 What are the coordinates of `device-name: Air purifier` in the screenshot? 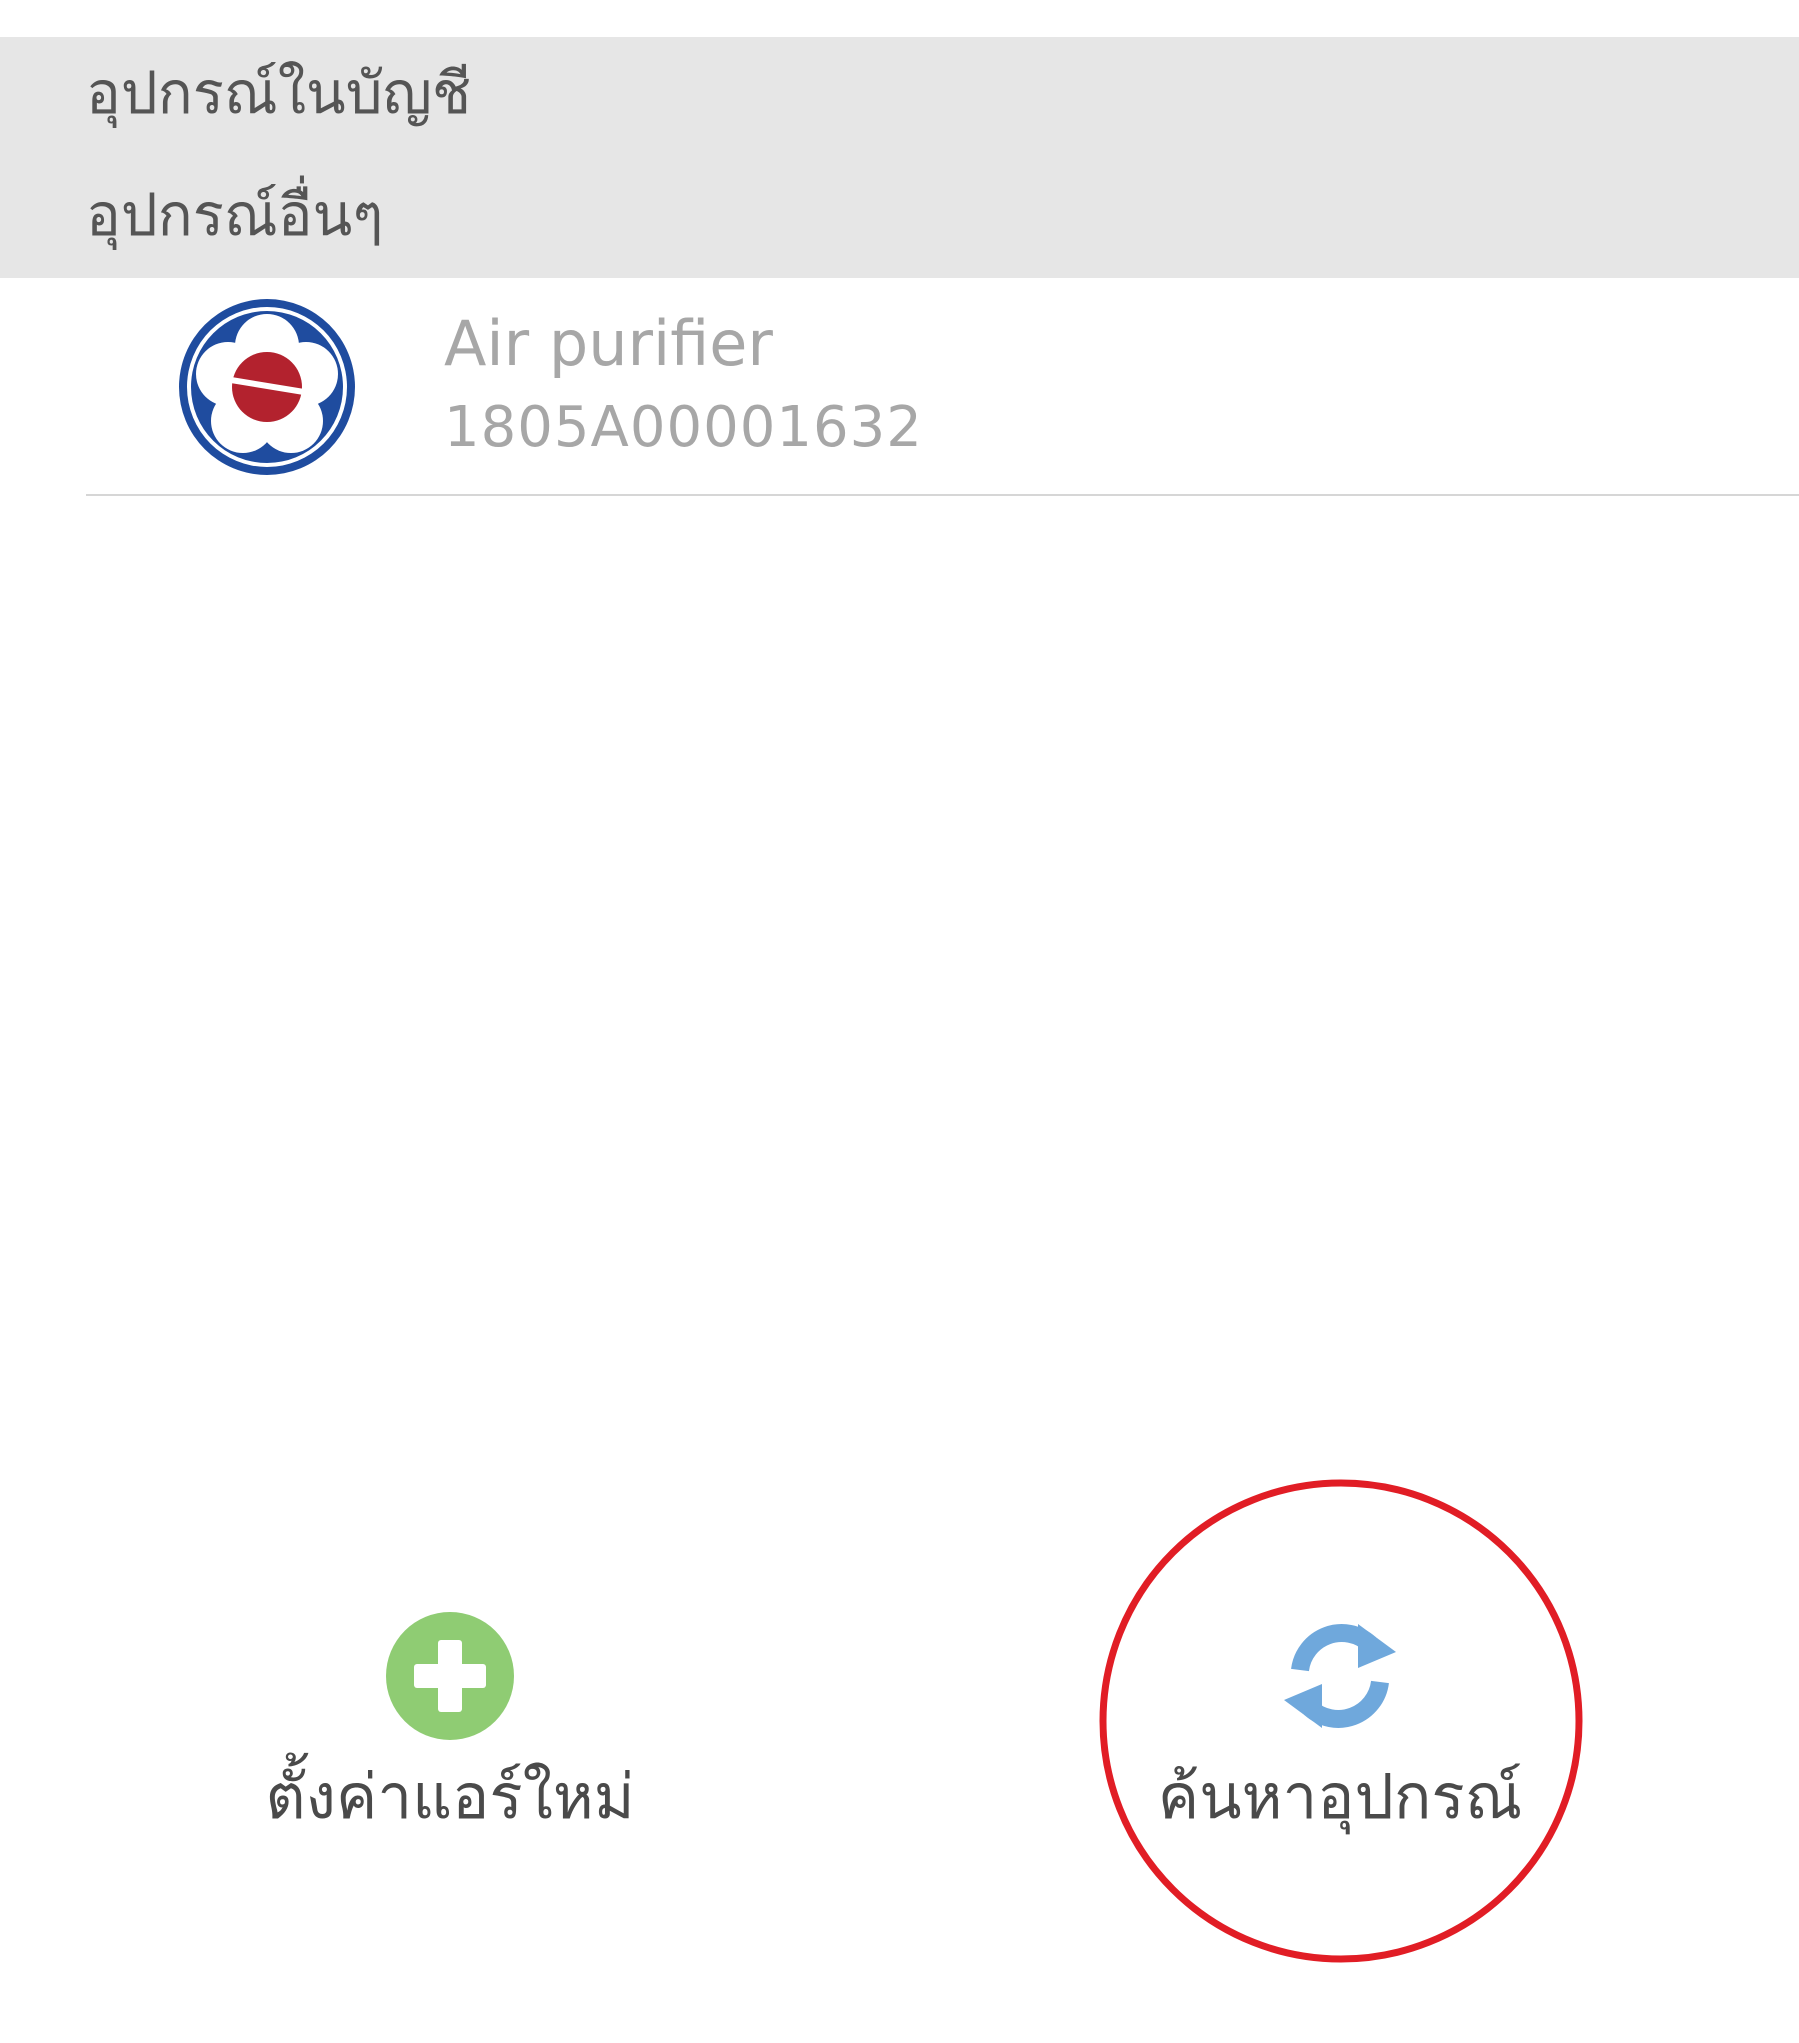 It's located at (608, 343).